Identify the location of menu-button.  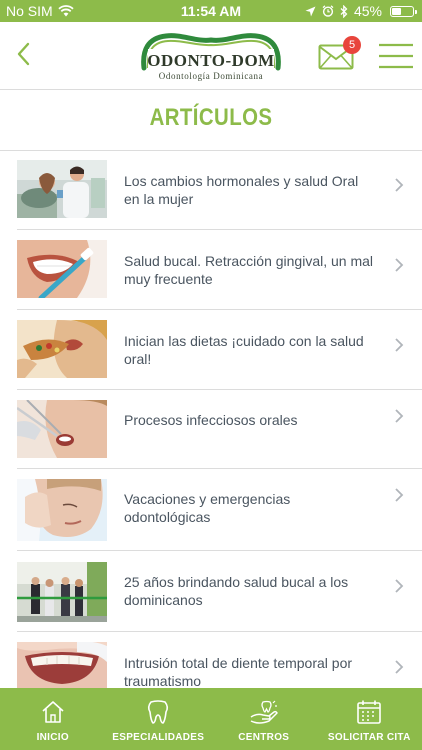
(396, 56).